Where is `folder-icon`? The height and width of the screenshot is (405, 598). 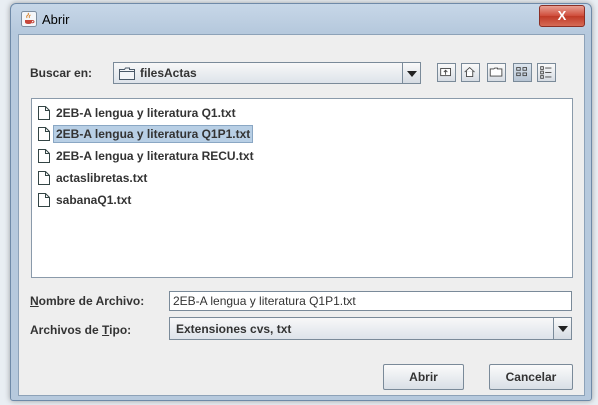 folder-icon is located at coordinates (127, 73).